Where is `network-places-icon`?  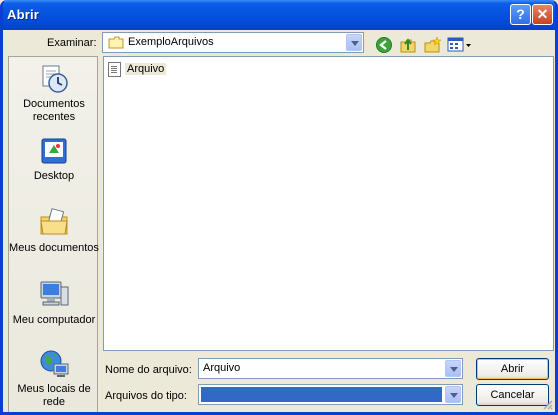
network-places-icon is located at coordinates (54, 363).